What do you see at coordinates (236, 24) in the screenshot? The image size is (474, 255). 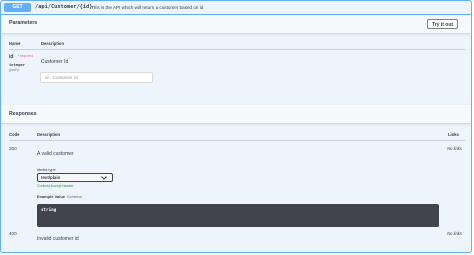 I see `parameters-header: Parameters Try it out` at bounding box center [236, 24].